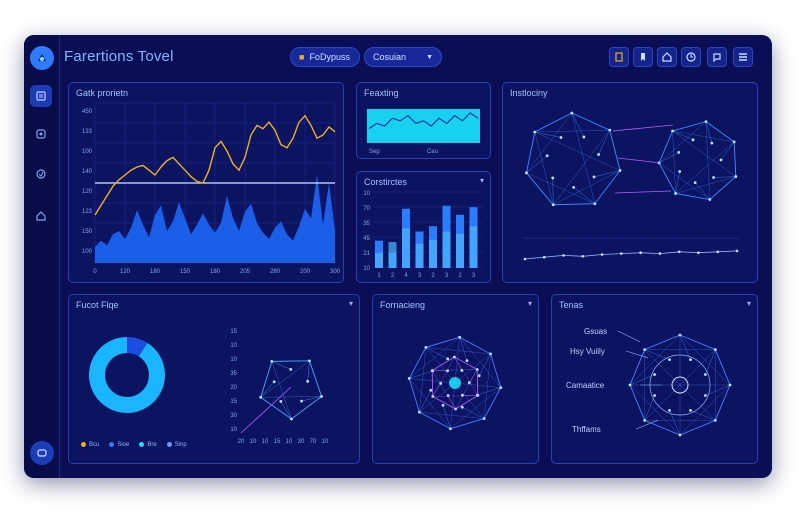 Image resolution: width=800 pixels, height=512 pixels. I want to click on menu-button, so click(743, 57).